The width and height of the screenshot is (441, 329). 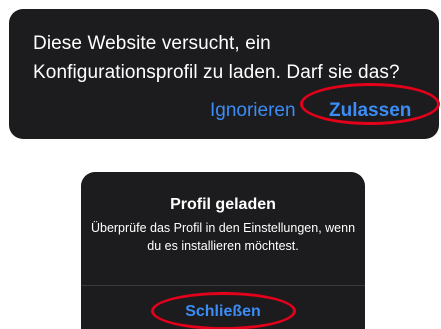 I want to click on allow-highlight-ring, so click(x=370, y=104).